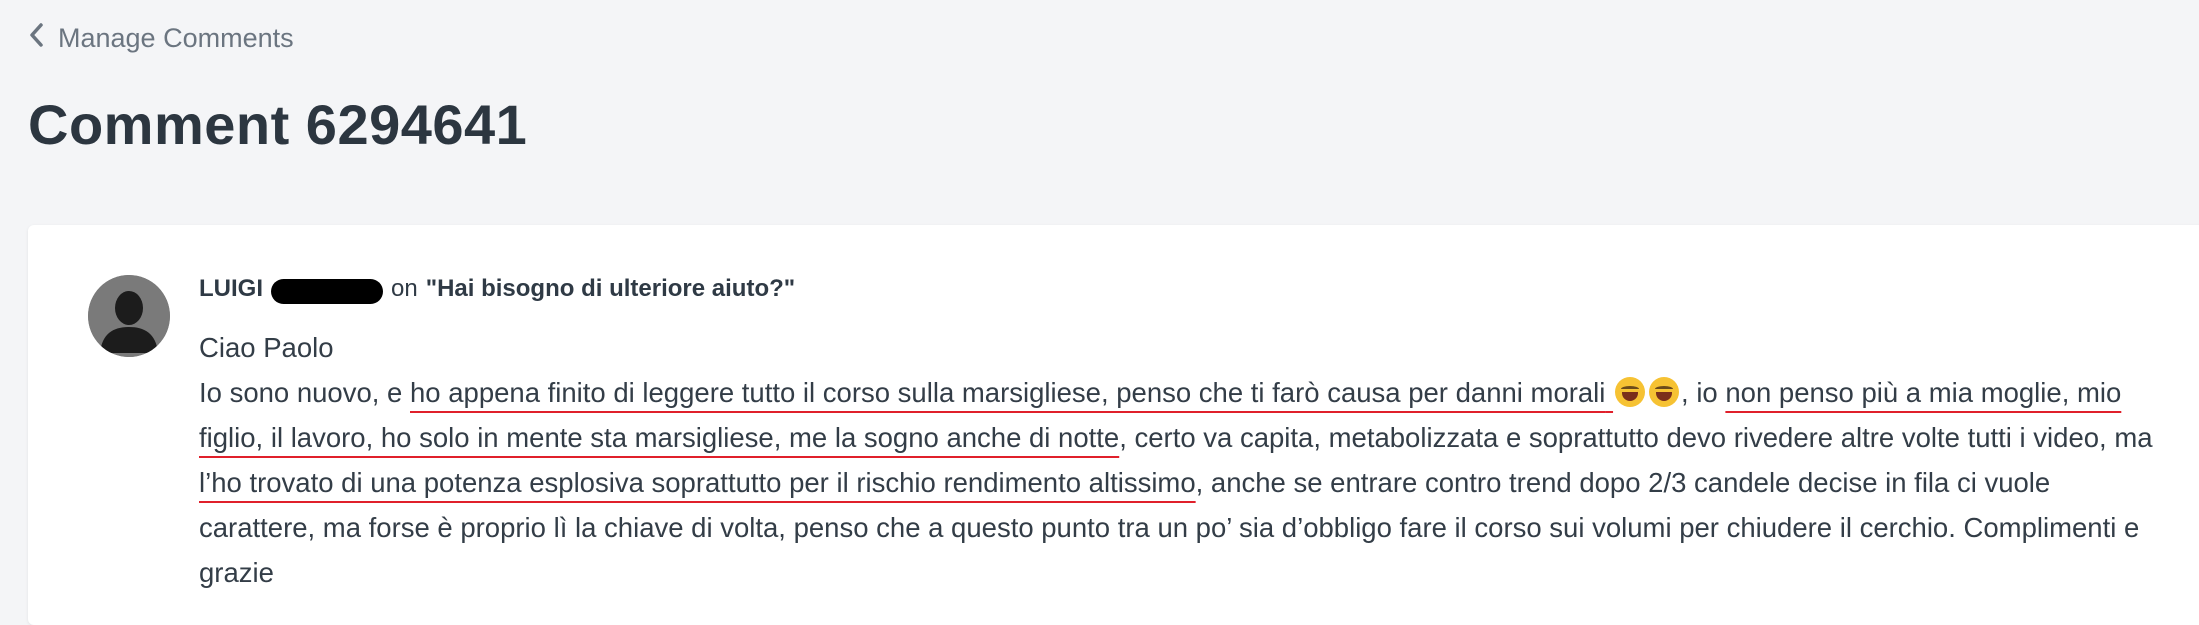 The image size is (2199, 625). What do you see at coordinates (327, 291) in the screenshot?
I see `redacted-surname` at bounding box center [327, 291].